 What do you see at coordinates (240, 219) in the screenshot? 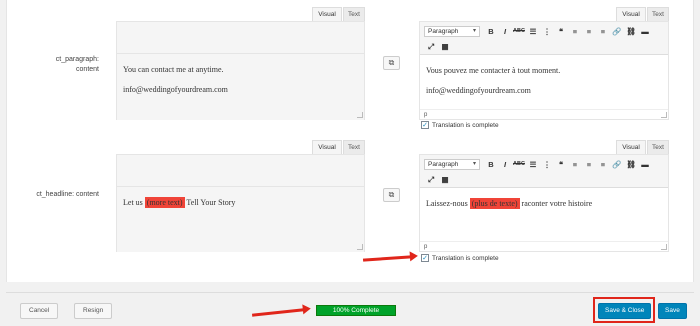
I see `source-content-headline: Let us (more text) Tell Your Story` at bounding box center [240, 219].